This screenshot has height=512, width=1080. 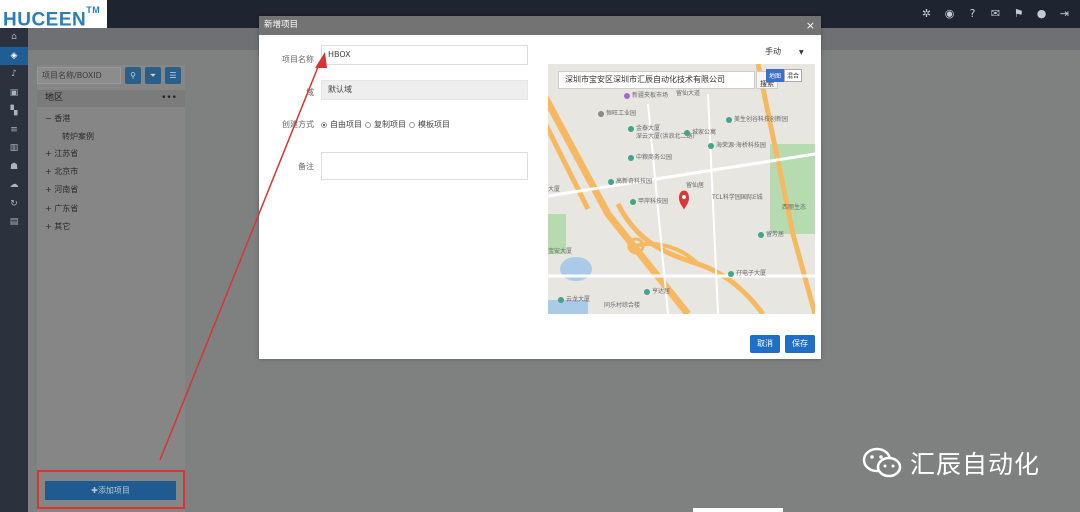 What do you see at coordinates (1018, 14) in the screenshot?
I see `flag-icon: ⚑` at bounding box center [1018, 14].